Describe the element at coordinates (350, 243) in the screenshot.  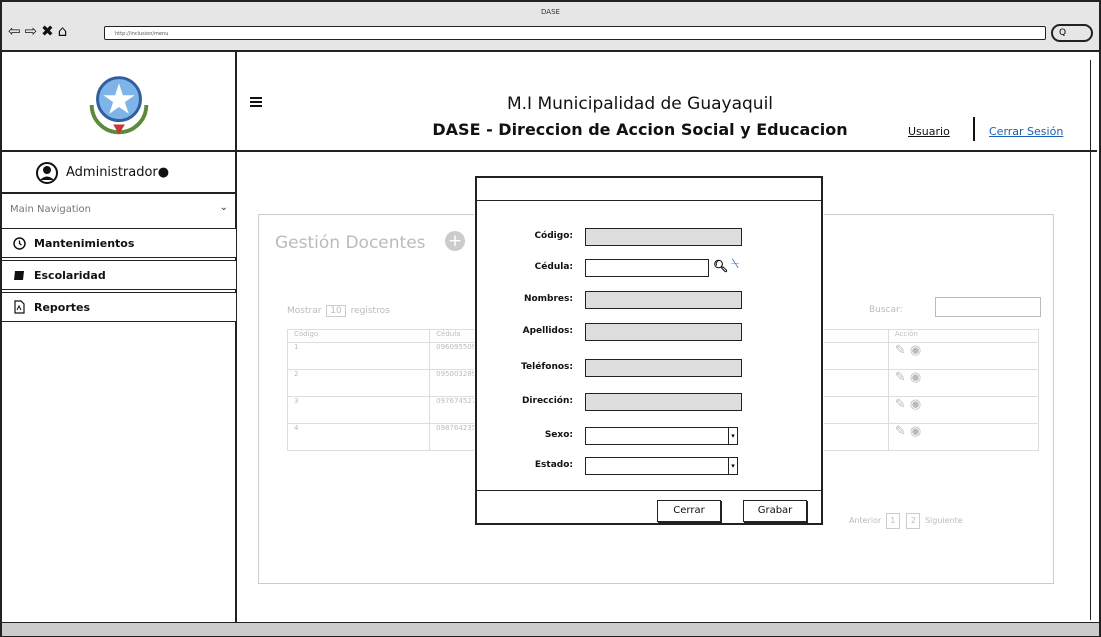
I see `panel-title: Gestión Docentes` at that location.